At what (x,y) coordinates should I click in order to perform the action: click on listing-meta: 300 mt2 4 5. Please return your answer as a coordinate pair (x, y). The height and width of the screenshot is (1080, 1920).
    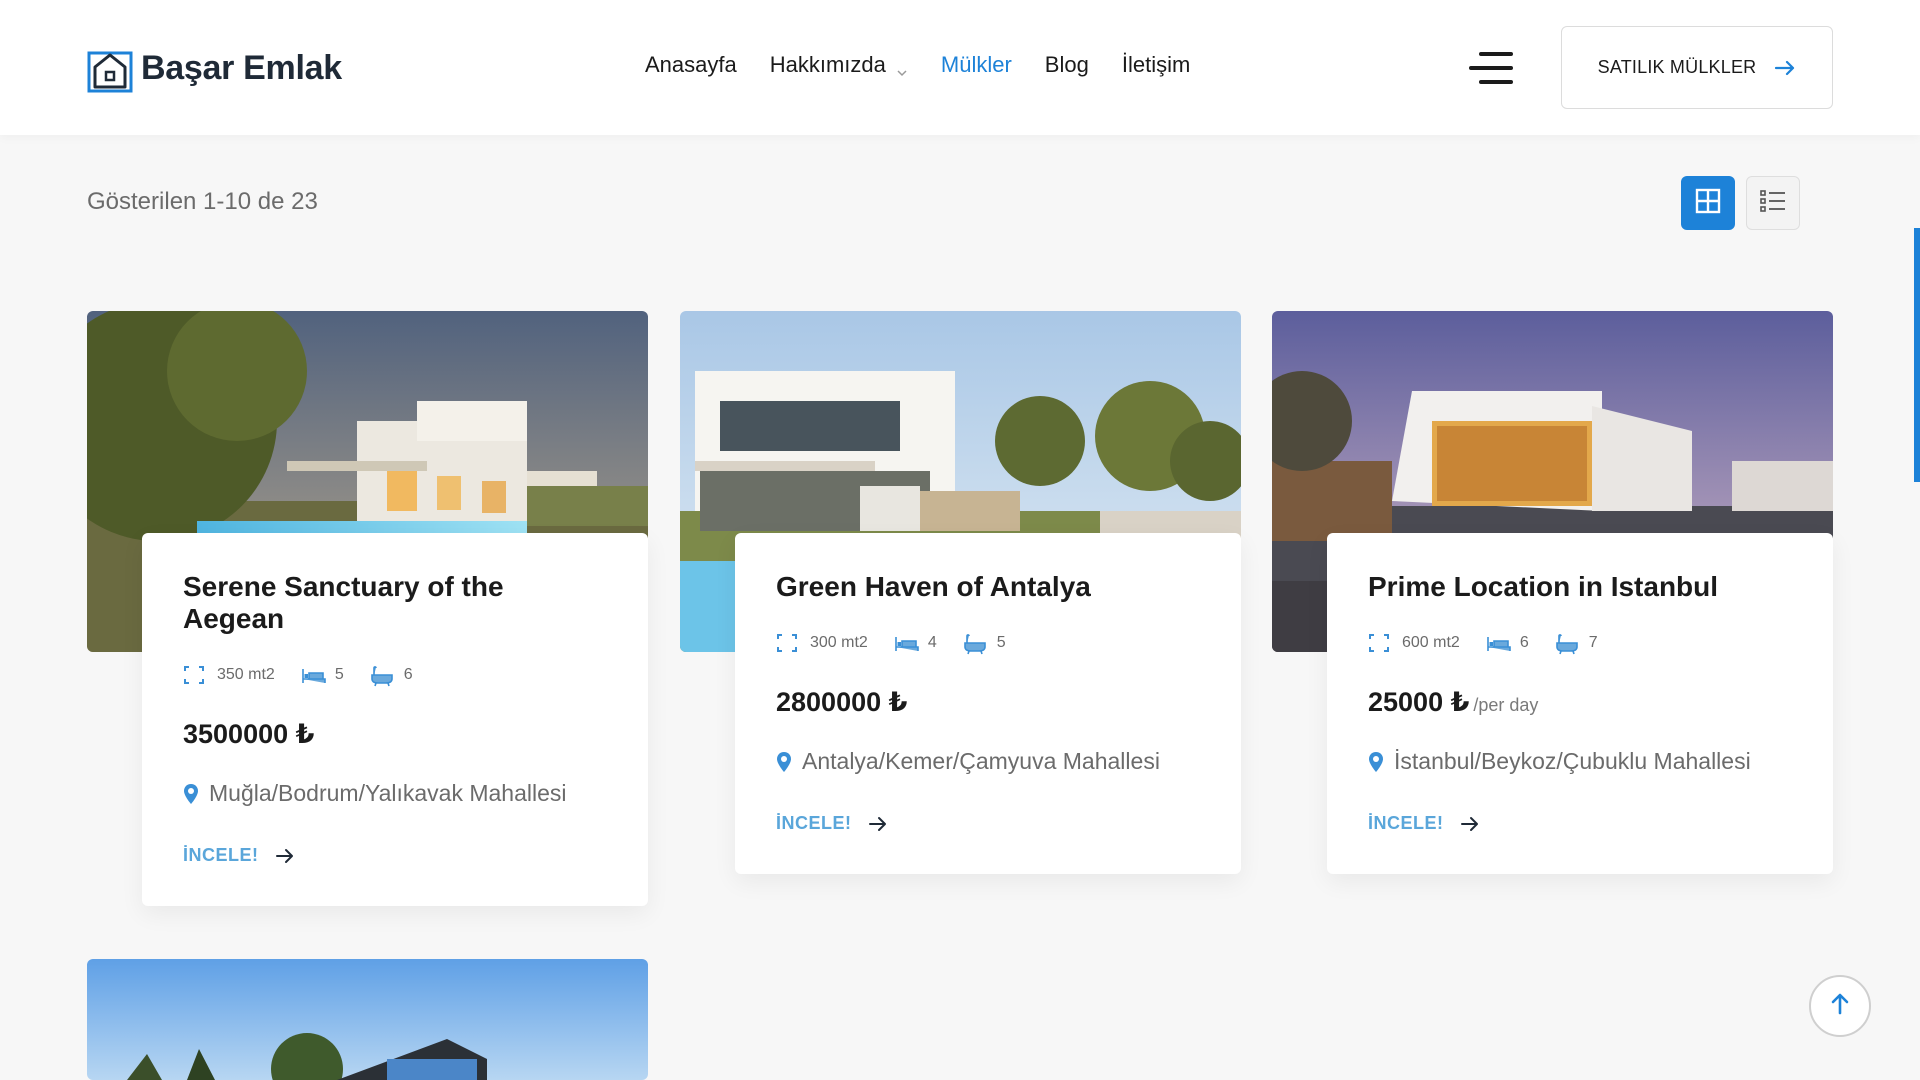
    Looking at the image, I should click on (988, 644).